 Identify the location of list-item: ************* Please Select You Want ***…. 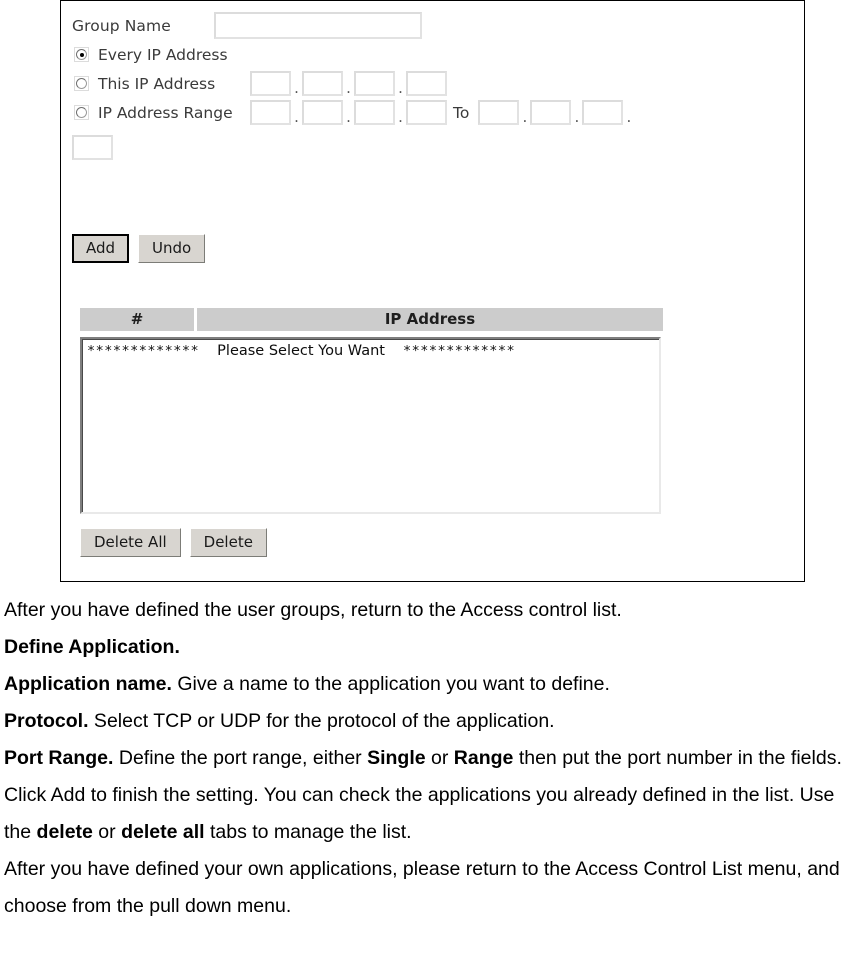
(370, 349).